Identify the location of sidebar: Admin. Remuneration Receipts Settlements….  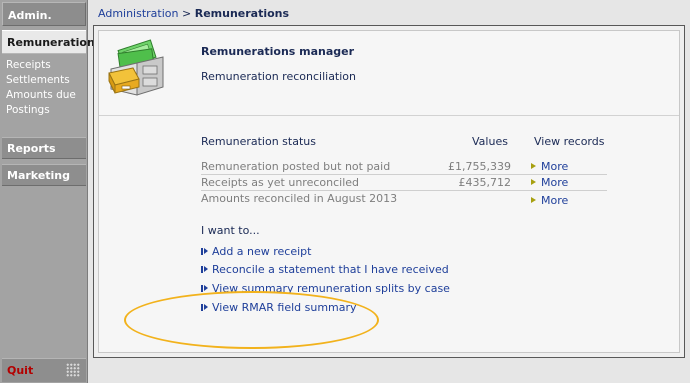
(47, 191).